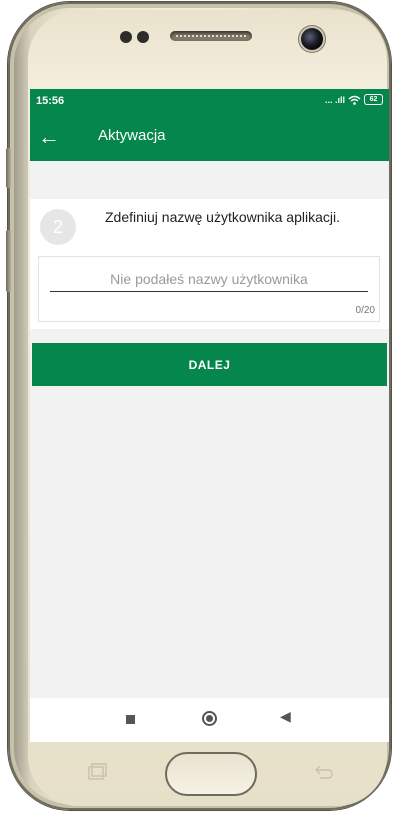 This screenshot has height=815, width=399. I want to click on back-key-icon, so click(324, 772).